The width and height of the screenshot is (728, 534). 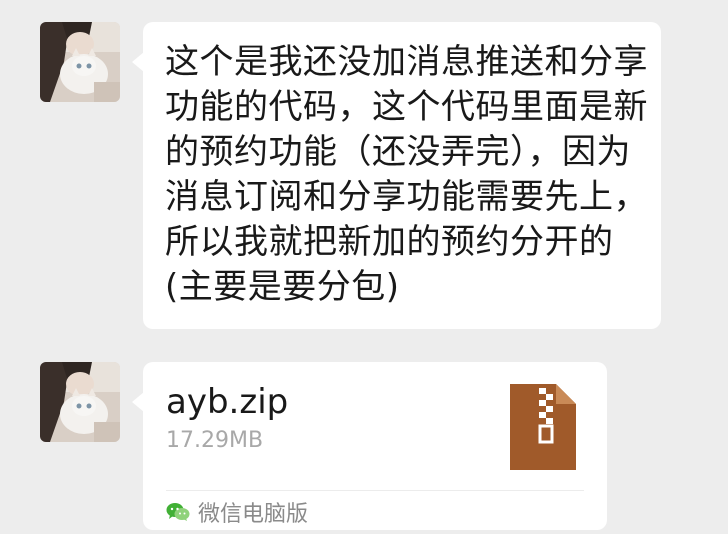 What do you see at coordinates (227, 402) in the screenshot?
I see `file-name: ayb.zip` at bounding box center [227, 402].